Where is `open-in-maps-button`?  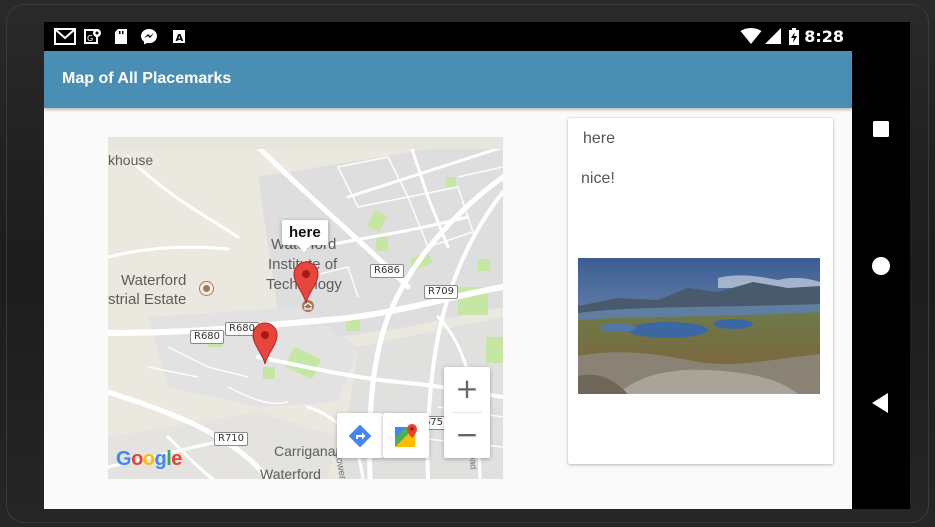
open-in-maps-button is located at coordinates (406, 435).